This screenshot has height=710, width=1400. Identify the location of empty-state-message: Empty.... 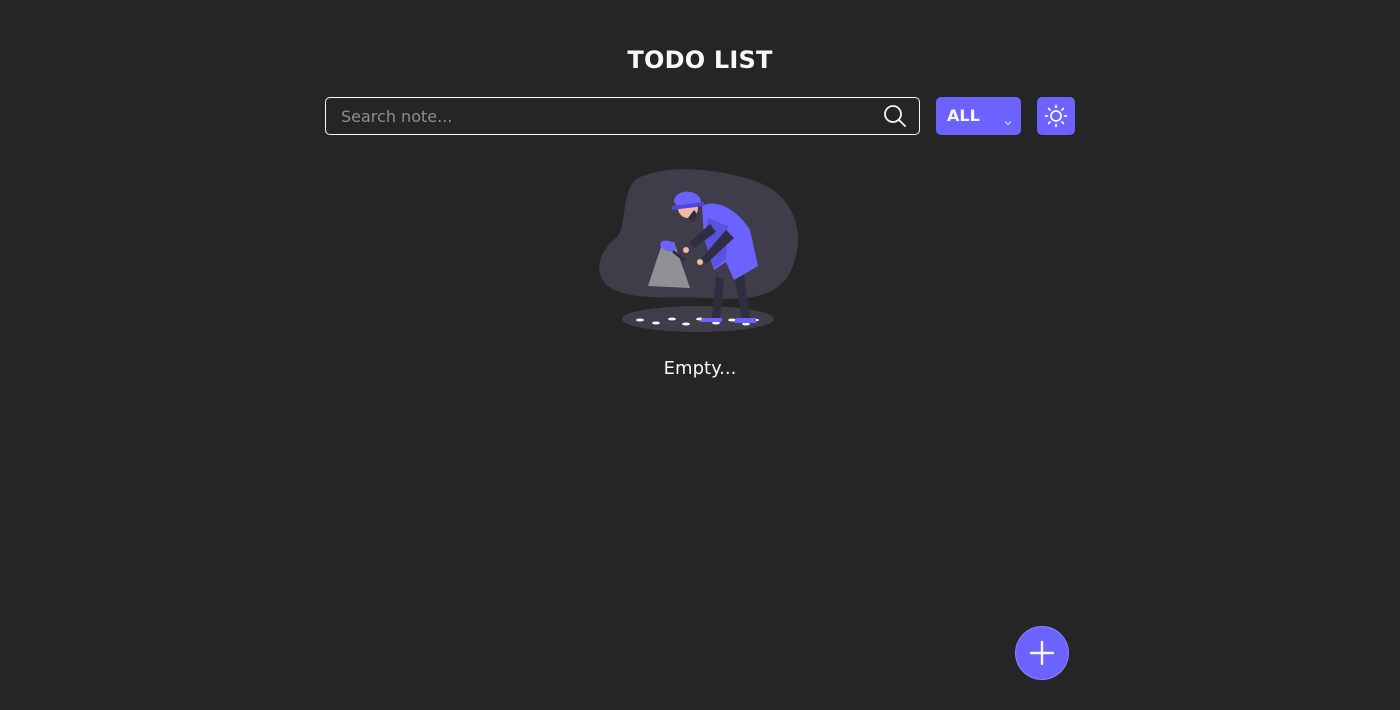
(700, 368).